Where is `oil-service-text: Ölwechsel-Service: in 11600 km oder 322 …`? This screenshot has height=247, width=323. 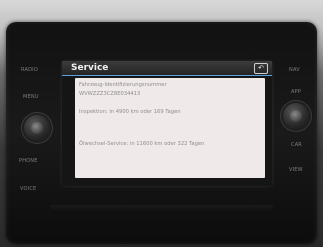
oil-service-text: Ölwechsel-Service: in 11600 km oder 322 … is located at coordinates (142, 144).